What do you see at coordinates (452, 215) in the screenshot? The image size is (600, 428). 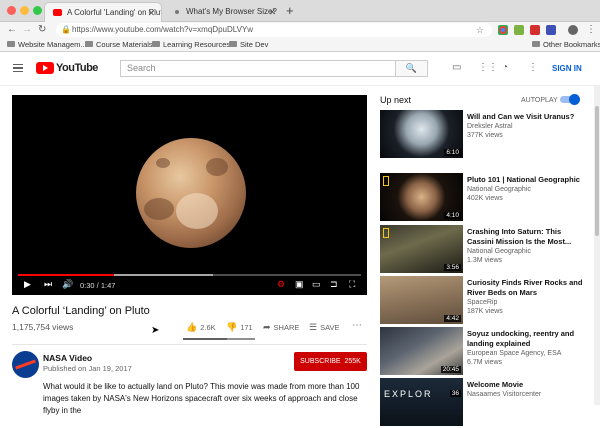 I see `duration-badge: 4:10` at bounding box center [452, 215].